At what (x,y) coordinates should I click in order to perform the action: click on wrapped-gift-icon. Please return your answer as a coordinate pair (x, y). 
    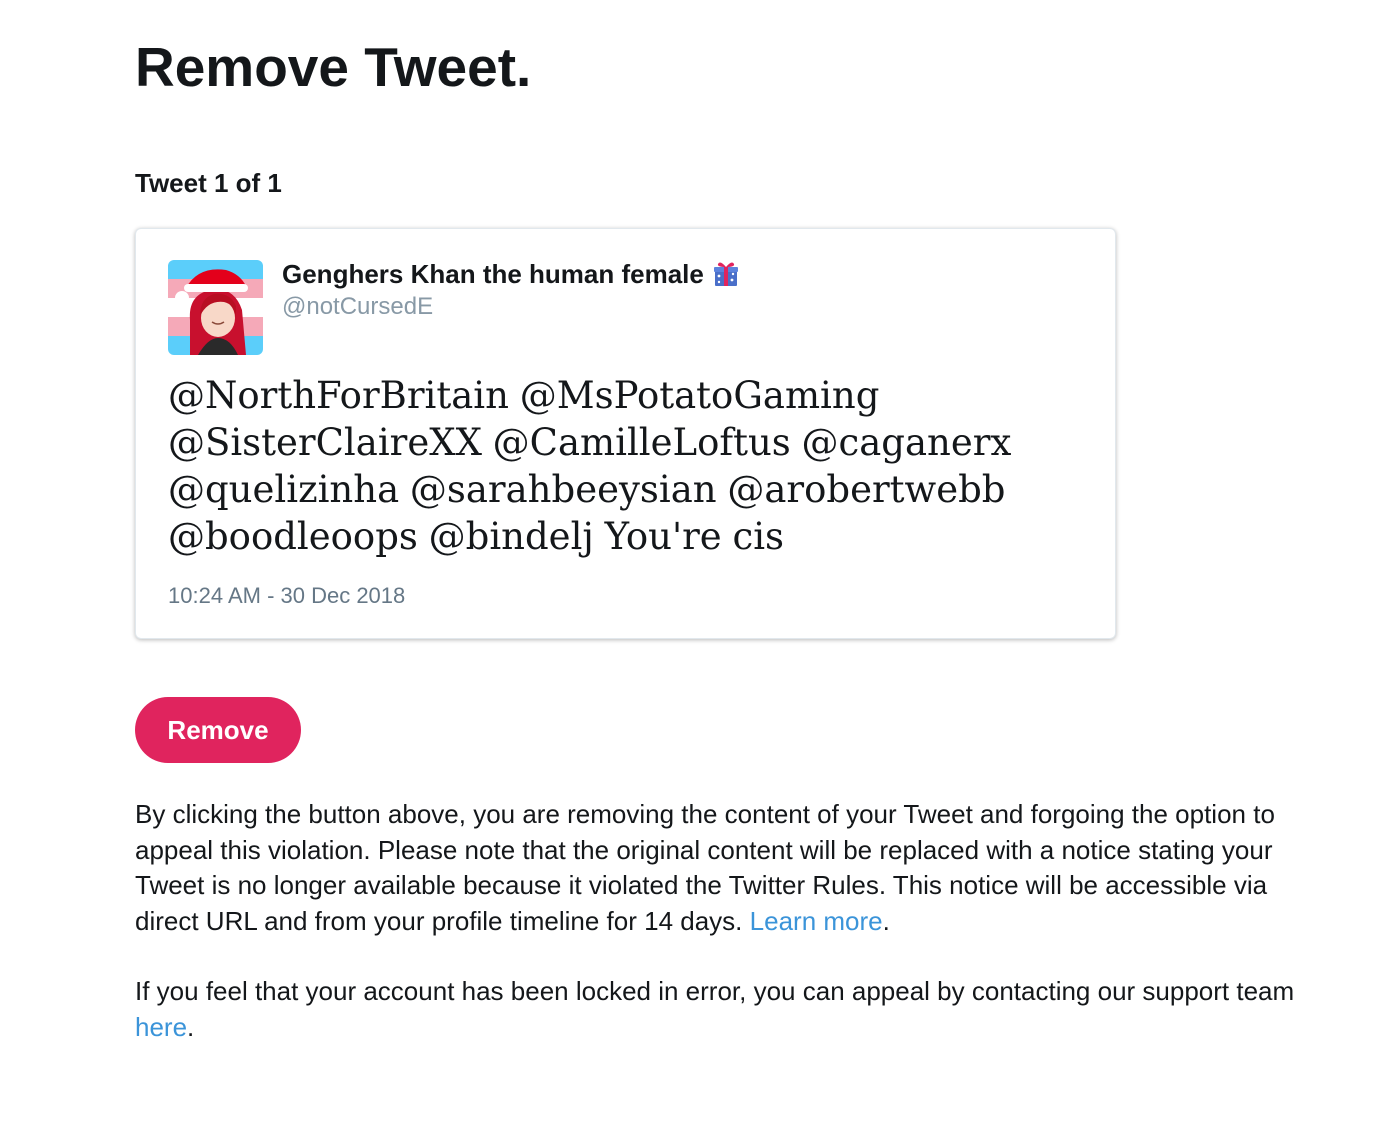
    Looking at the image, I should click on (726, 274).